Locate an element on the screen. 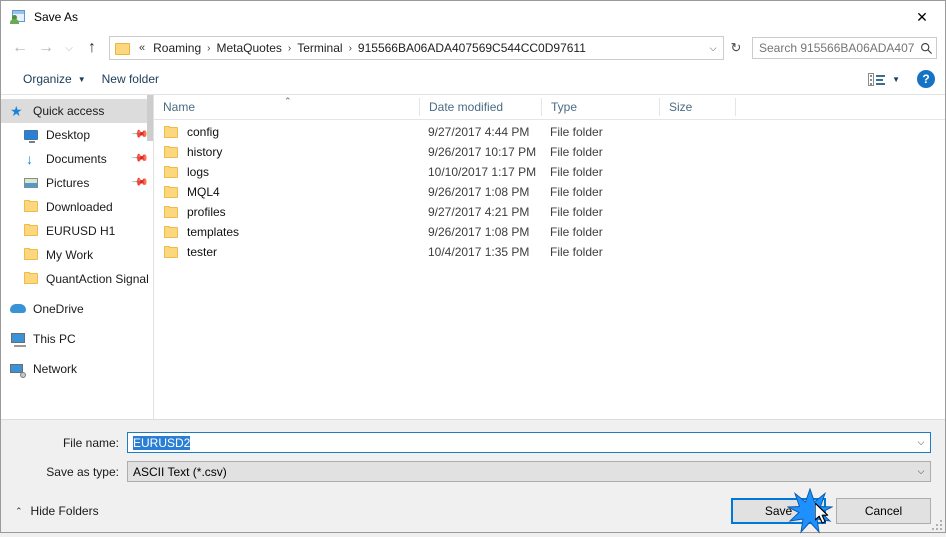 The width and height of the screenshot is (946, 537). sidebar-item-quick-access: ★ Quick access is located at coordinates (77, 111).